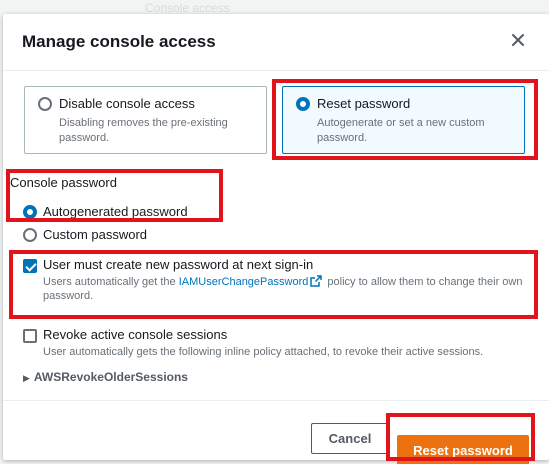 This screenshot has height=464, width=549. What do you see at coordinates (127, 103) in the screenshot?
I see `disable-console-access-label: Disable console access` at bounding box center [127, 103].